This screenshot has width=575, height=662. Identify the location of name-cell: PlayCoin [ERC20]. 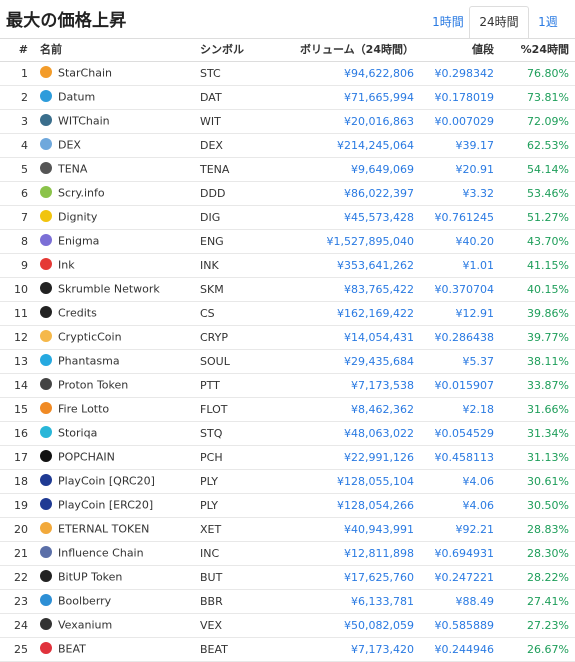
(114, 505).